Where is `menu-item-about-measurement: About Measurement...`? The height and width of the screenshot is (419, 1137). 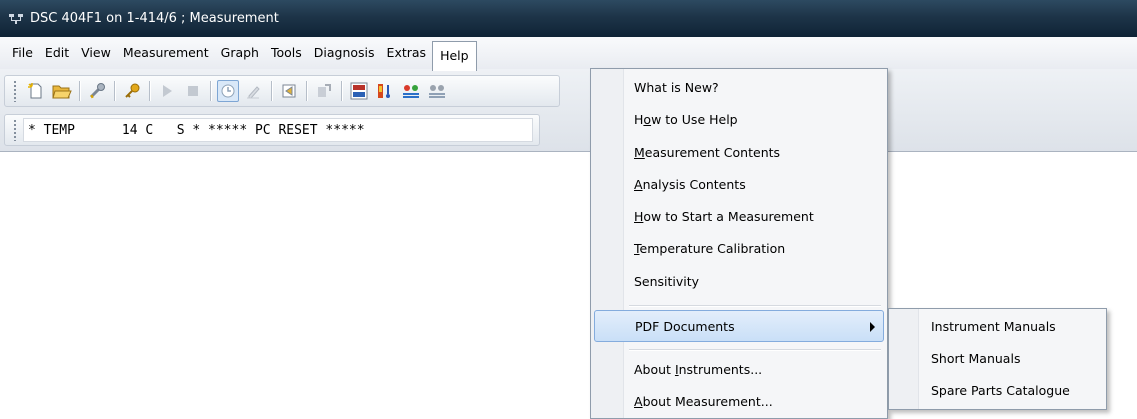
menu-item-about-measurement: About Measurement... is located at coordinates (739, 402).